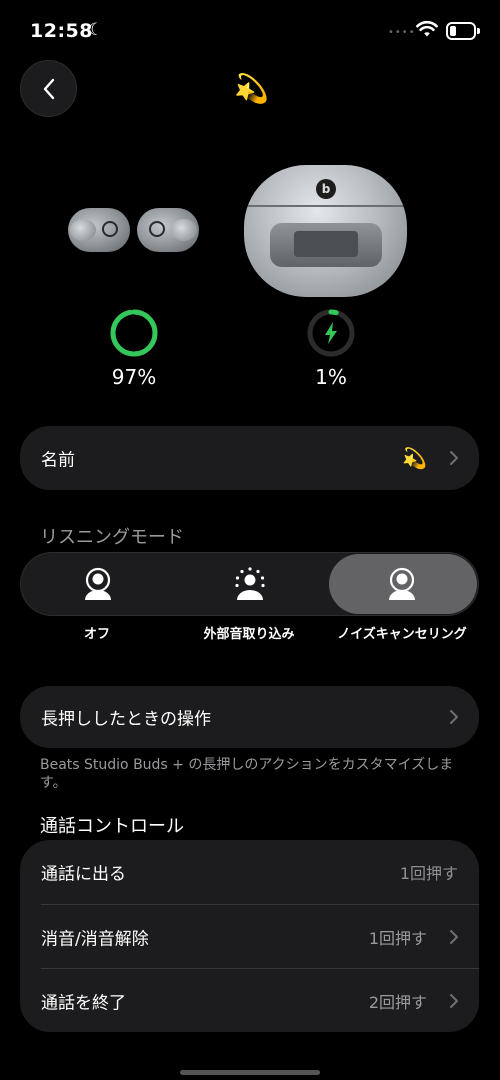 The width and height of the screenshot is (500, 1080). I want to click on status-time: 12:58, so click(61, 31).